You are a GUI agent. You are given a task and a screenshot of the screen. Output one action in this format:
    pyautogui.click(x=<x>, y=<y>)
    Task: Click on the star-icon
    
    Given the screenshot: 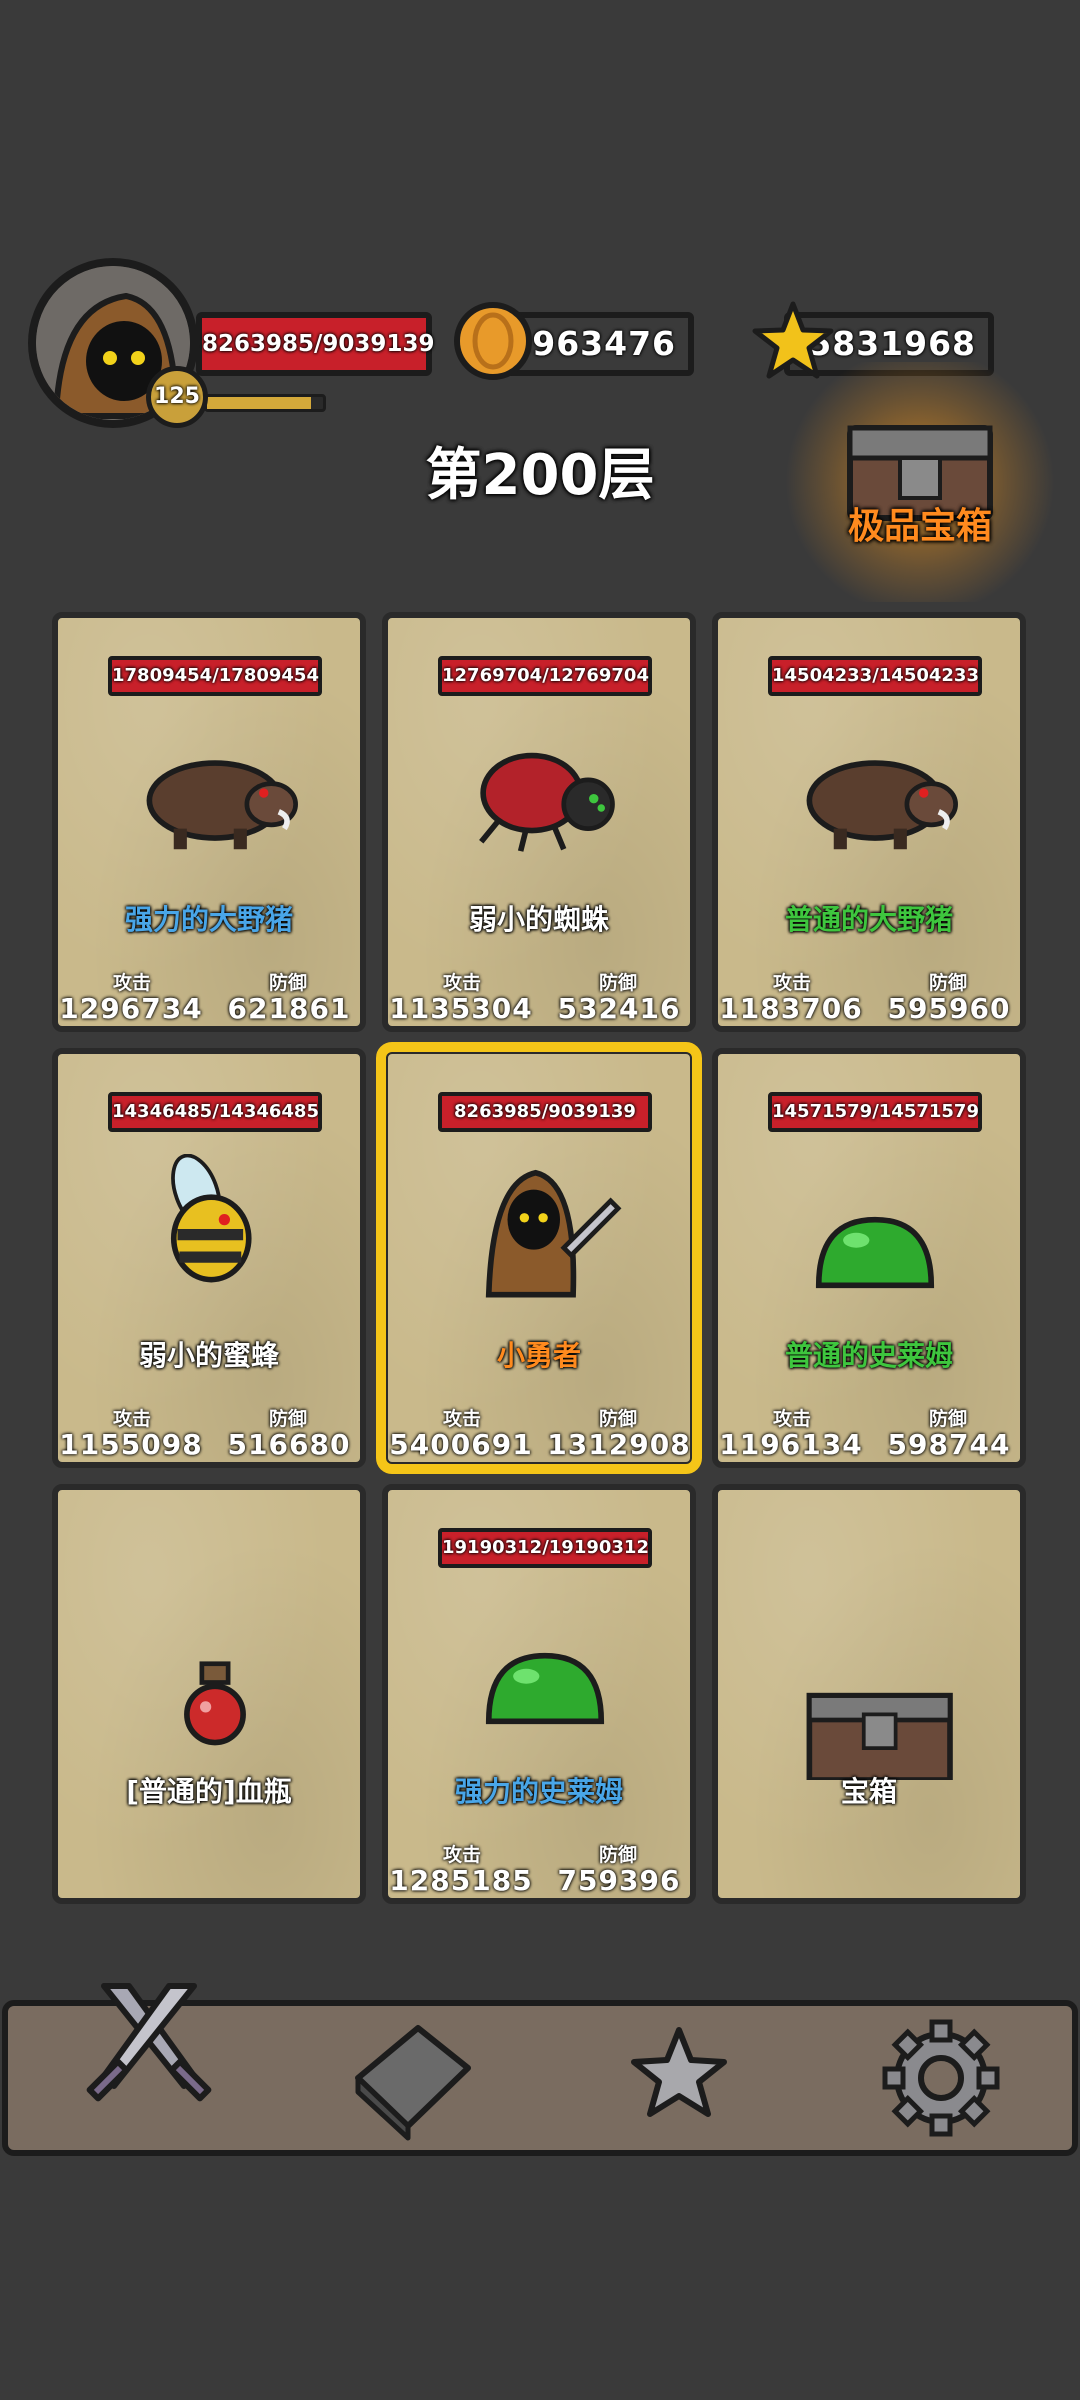 What is the action you would take?
    pyautogui.click(x=679, y=2072)
    